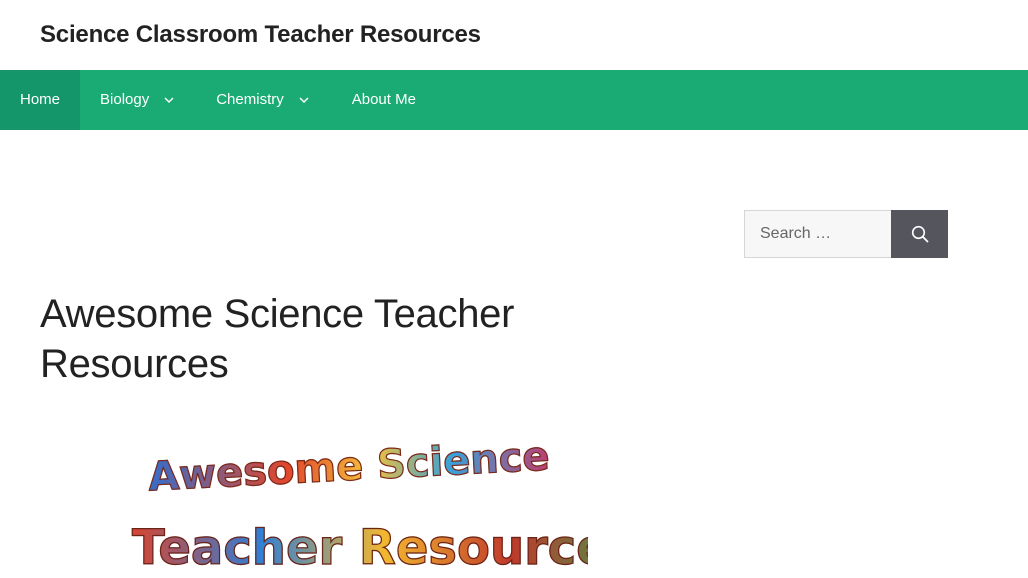 The height and width of the screenshot is (578, 1028). Describe the element at coordinates (260, 35) in the screenshot. I see `site-title: Science Classroom Teacher Resources` at that location.